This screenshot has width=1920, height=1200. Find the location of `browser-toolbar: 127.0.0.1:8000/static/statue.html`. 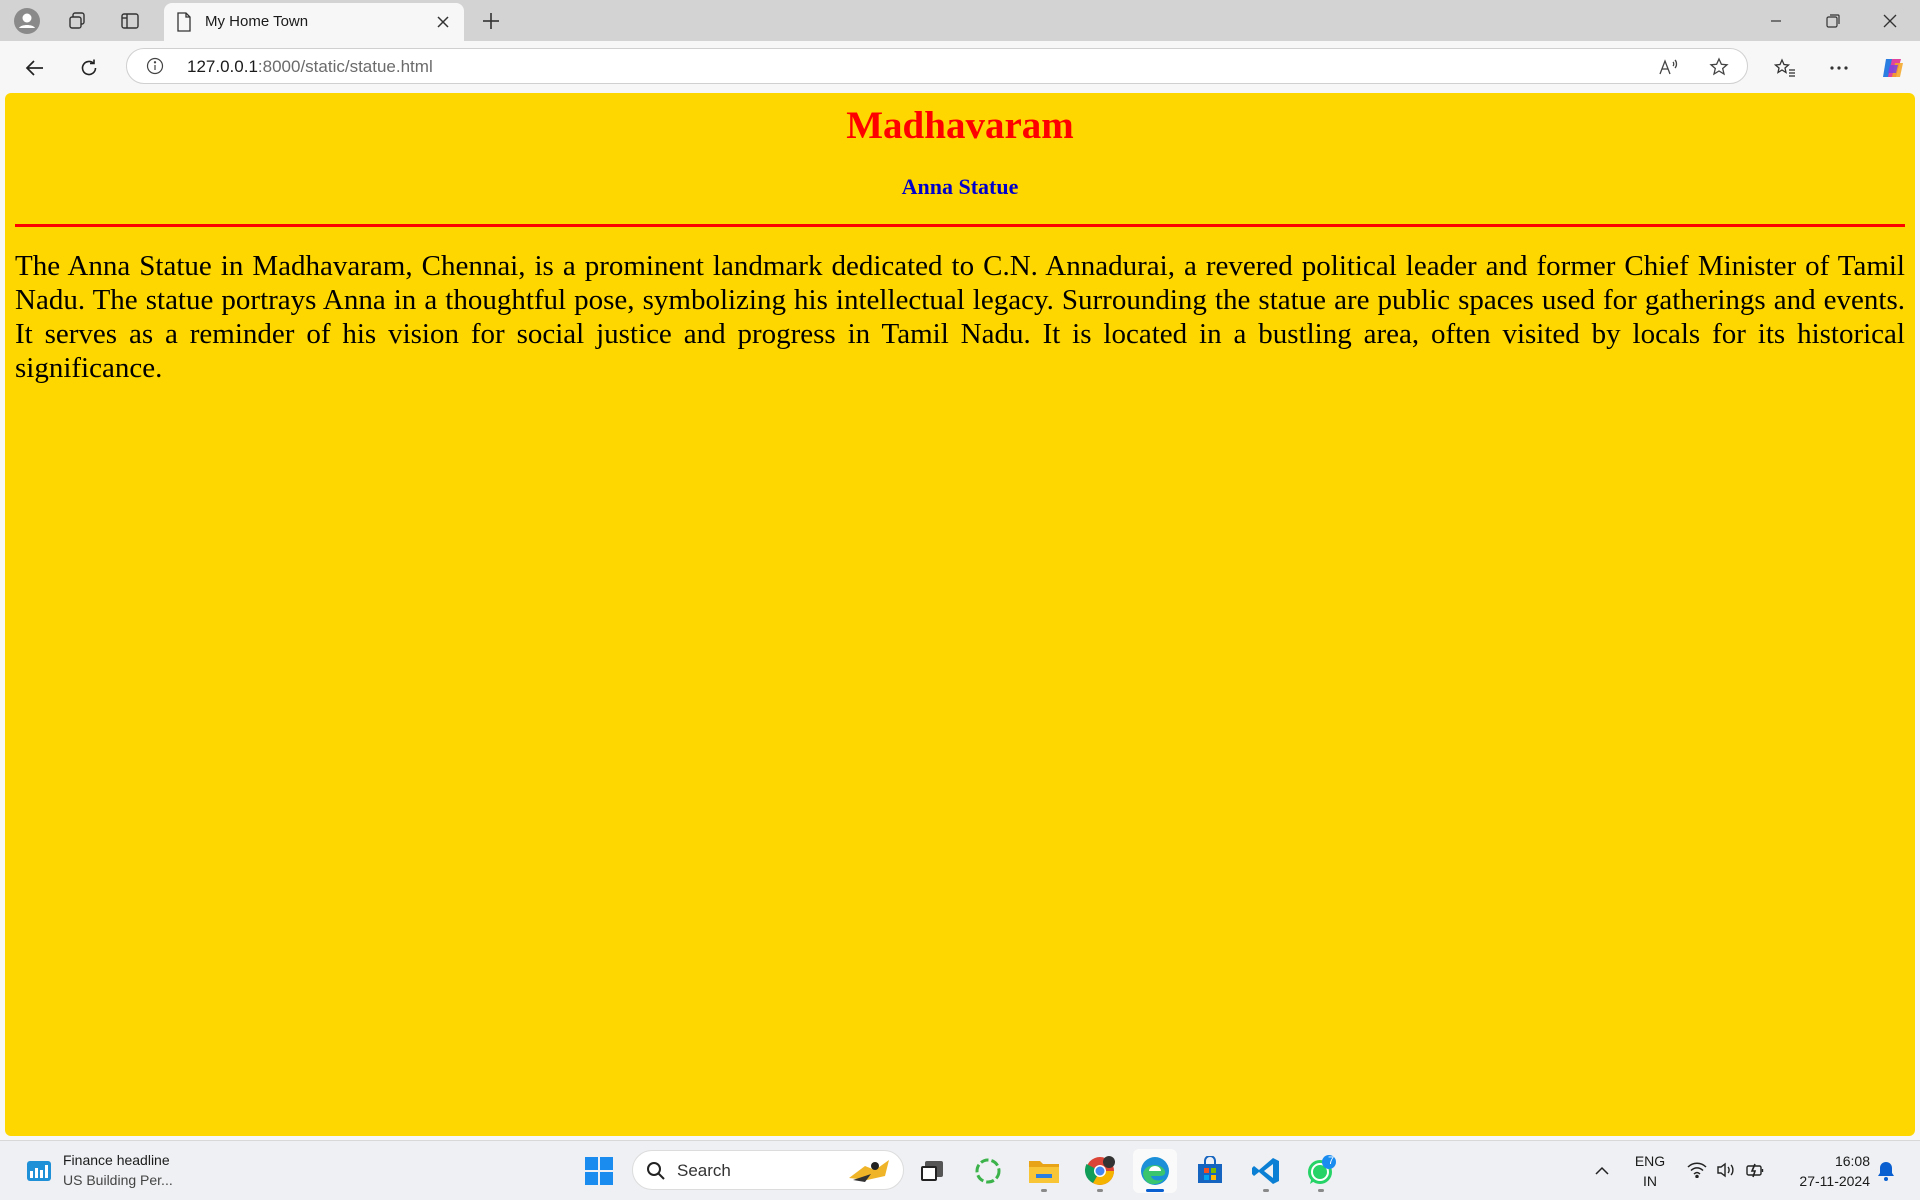

browser-toolbar: 127.0.0.1:8000/static/statue.html is located at coordinates (960, 67).